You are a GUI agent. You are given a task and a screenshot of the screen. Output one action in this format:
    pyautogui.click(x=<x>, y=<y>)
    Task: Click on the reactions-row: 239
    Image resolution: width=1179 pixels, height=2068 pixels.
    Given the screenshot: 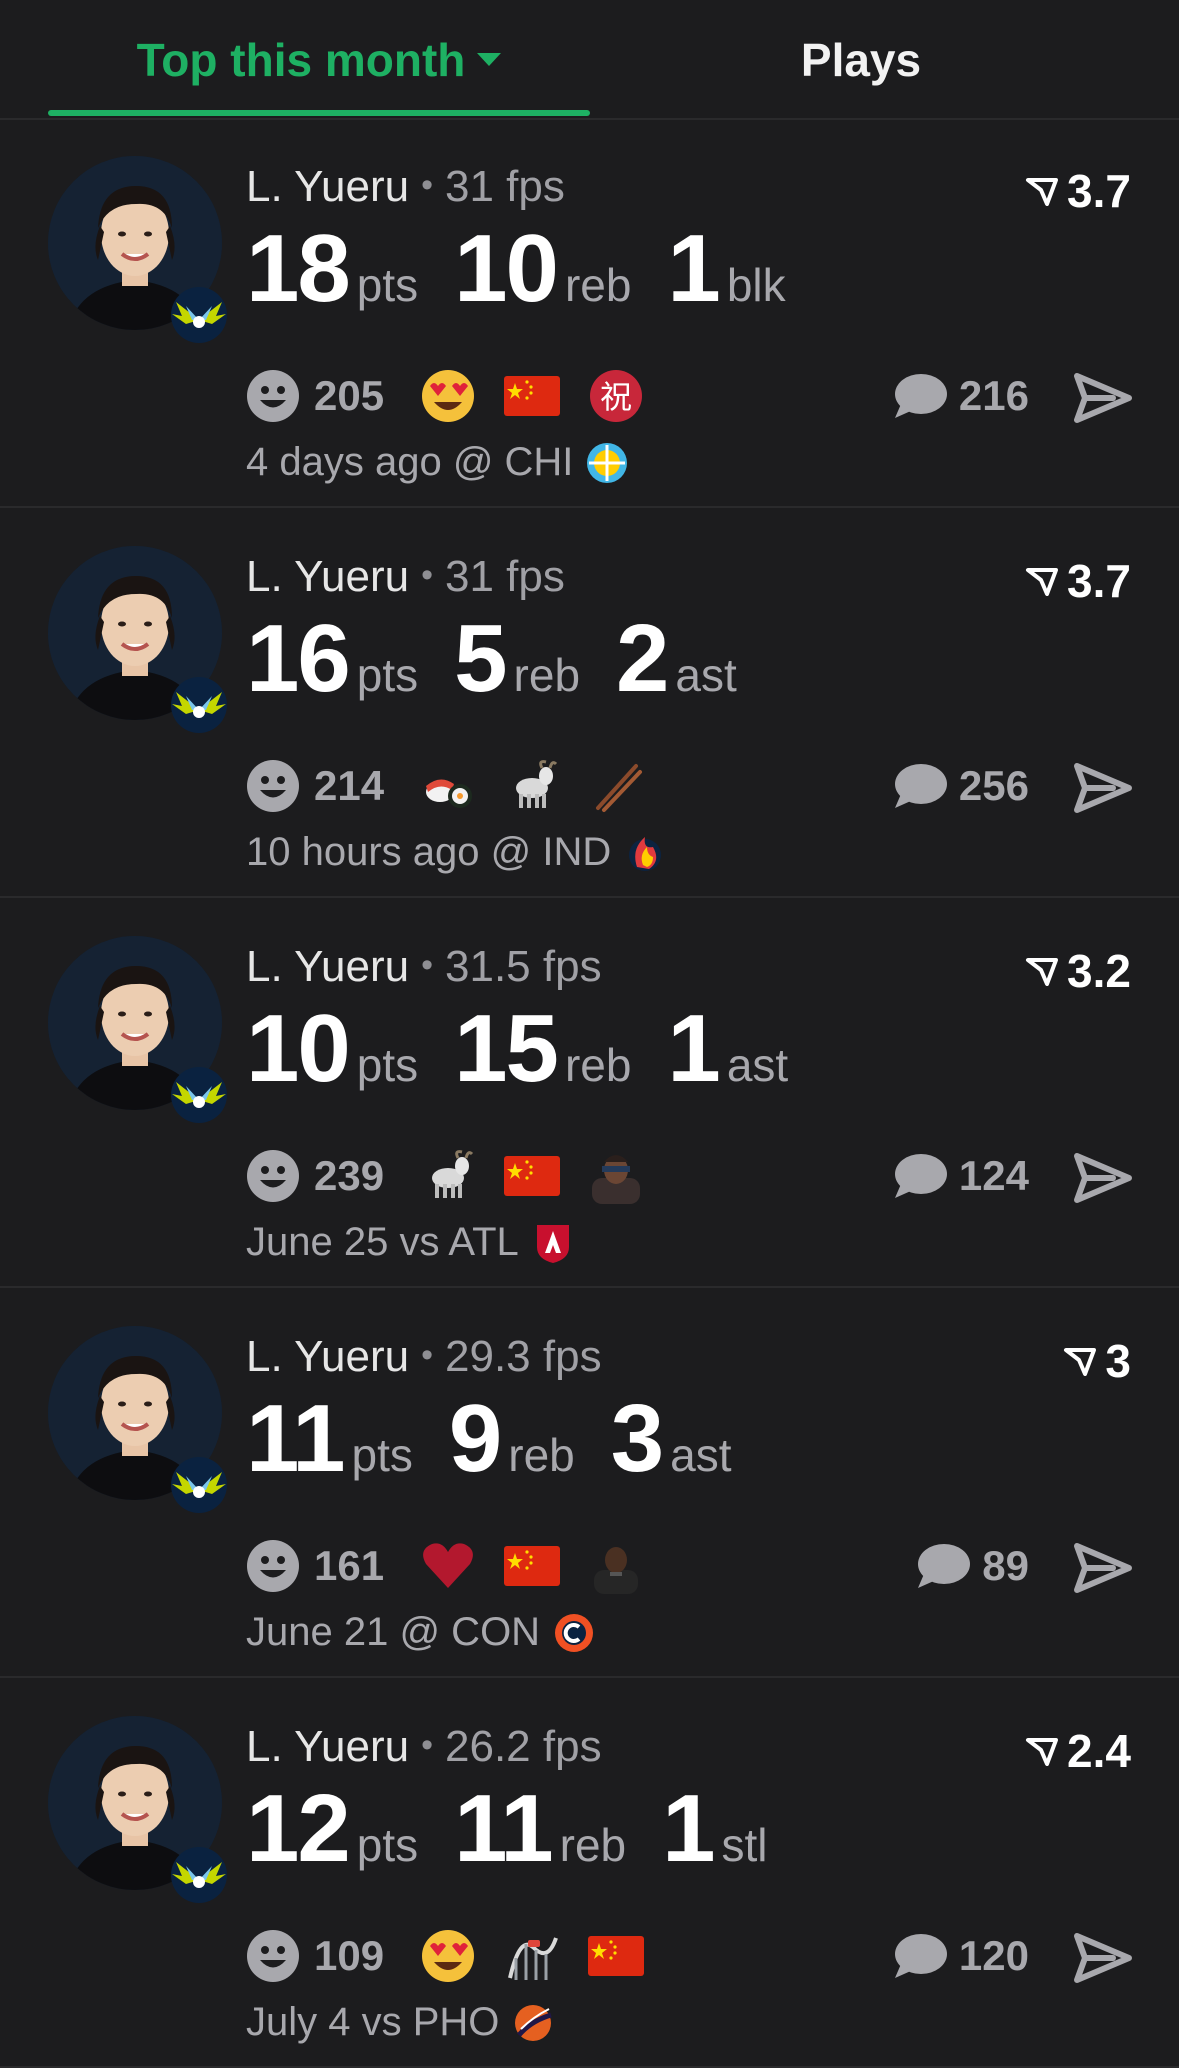 What is the action you would take?
    pyautogui.click(x=459, y=1176)
    